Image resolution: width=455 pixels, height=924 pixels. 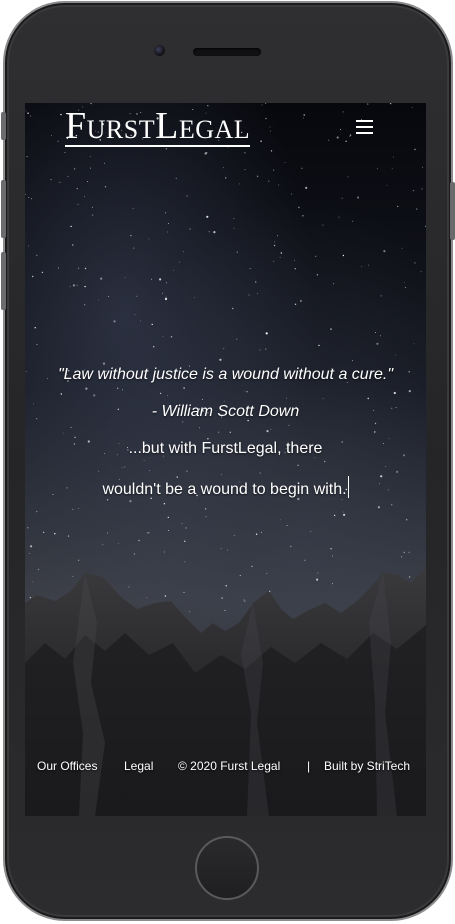 I want to click on text-cursor, so click(x=348, y=487).